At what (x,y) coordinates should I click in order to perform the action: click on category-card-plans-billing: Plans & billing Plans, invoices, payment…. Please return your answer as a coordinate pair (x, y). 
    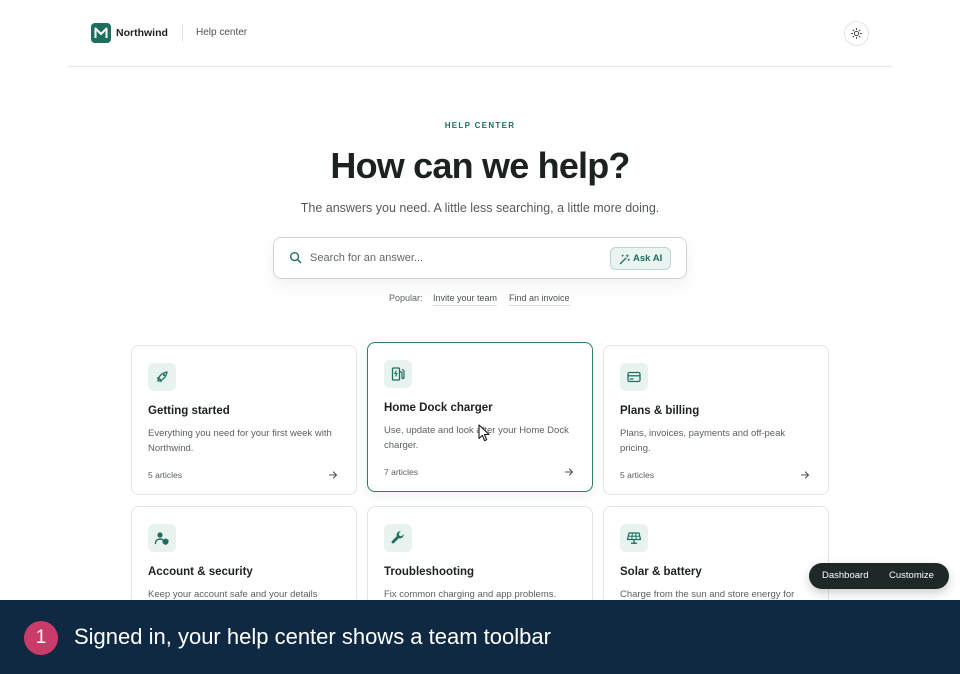
    Looking at the image, I should click on (716, 420).